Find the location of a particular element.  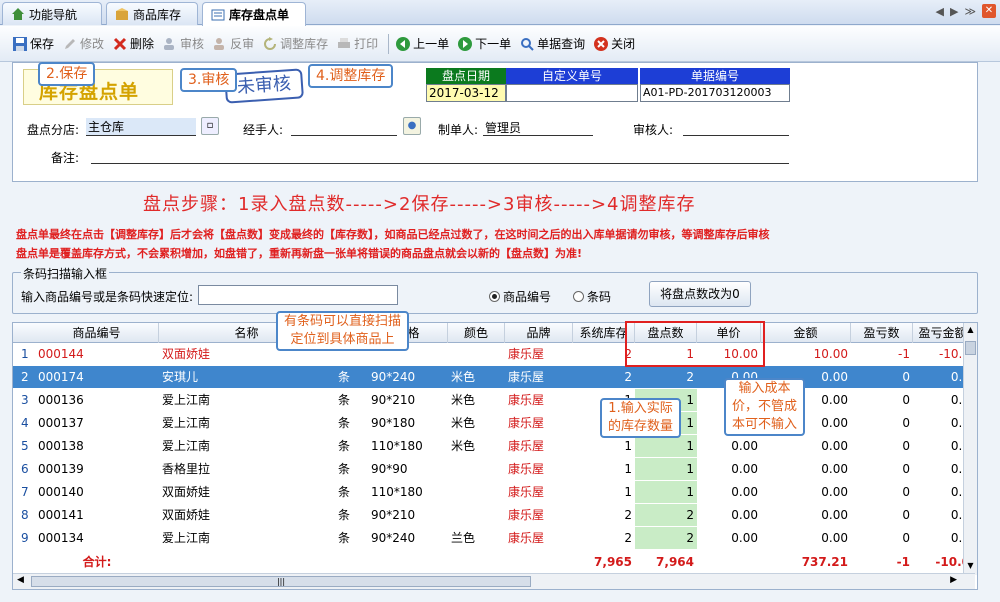

cell-spec: 90*210 is located at coordinates (393, 400).